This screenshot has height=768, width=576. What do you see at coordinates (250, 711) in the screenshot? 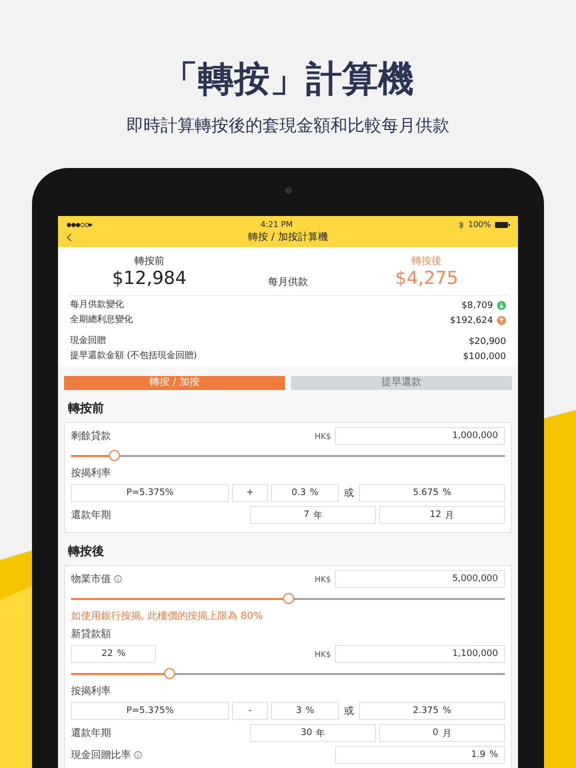
I see `sign-field: -` at bounding box center [250, 711].